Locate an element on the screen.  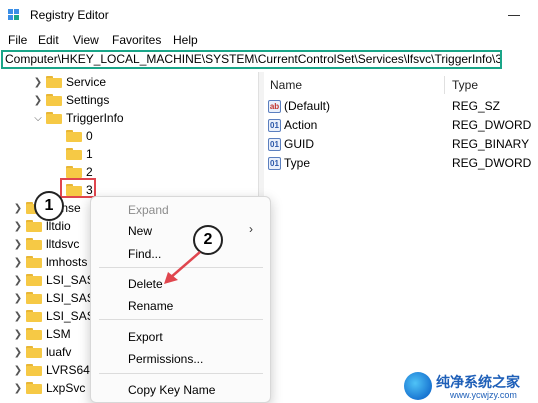
watermark: 纯净系统之家 www.ycwjzy.com is located at coordinates (467, 386).